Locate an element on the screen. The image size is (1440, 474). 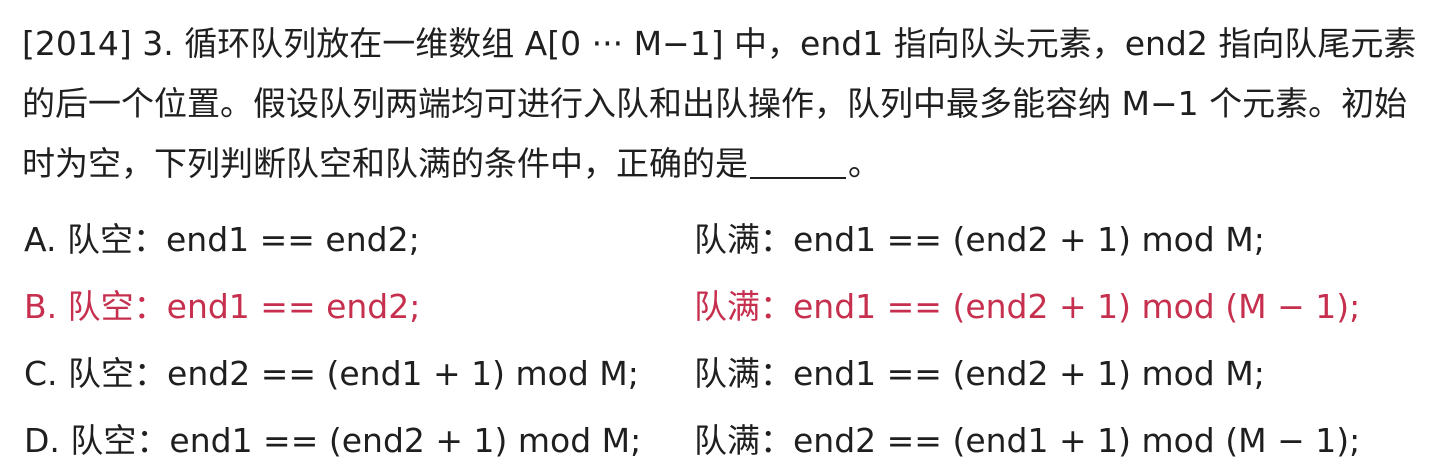
option-d-empty: D. 队空：end1 == (end2 + 1) mod M; is located at coordinates (332, 440).